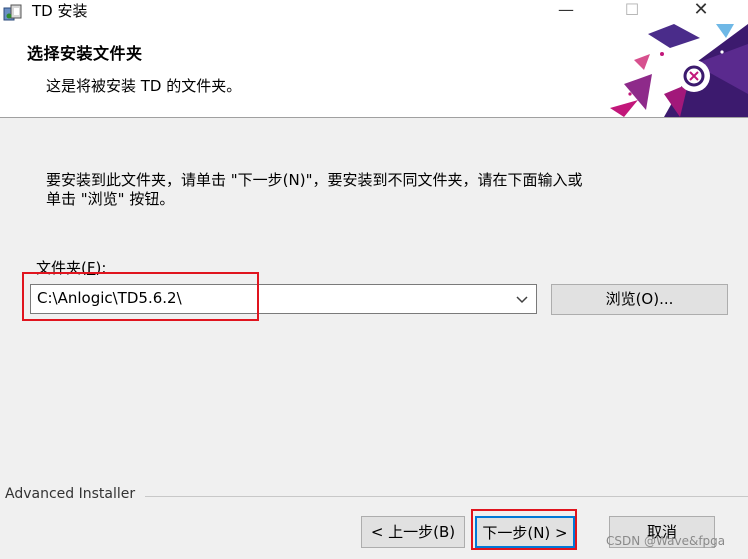 The image size is (748, 559). What do you see at coordinates (566, 11) in the screenshot?
I see `minimize-button: —` at bounding box center [566, 11].